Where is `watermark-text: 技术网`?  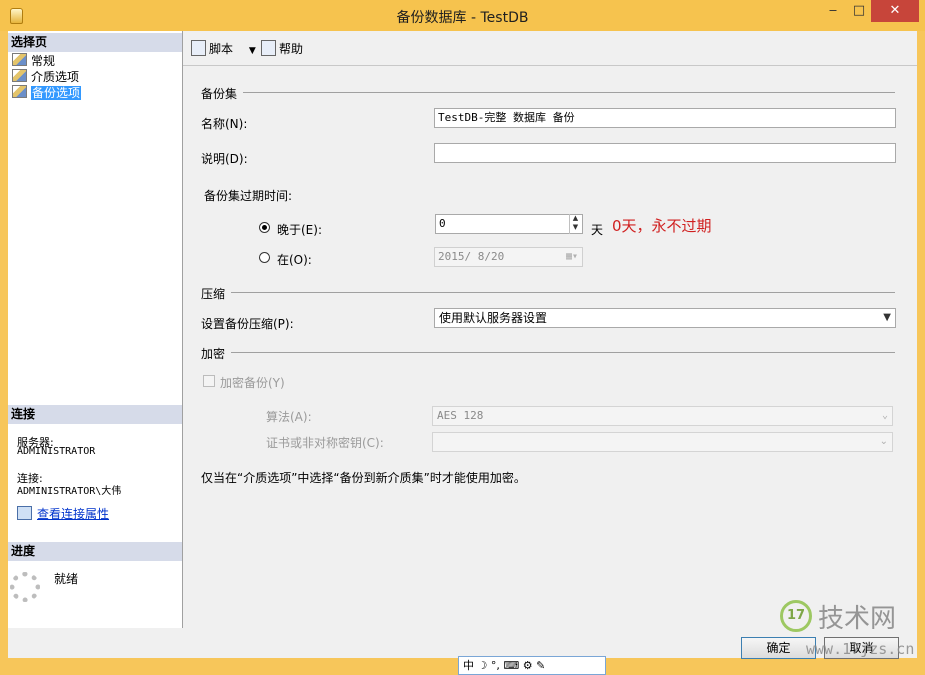
watermark-text: 技术网 is located at coordinates (857, 619).